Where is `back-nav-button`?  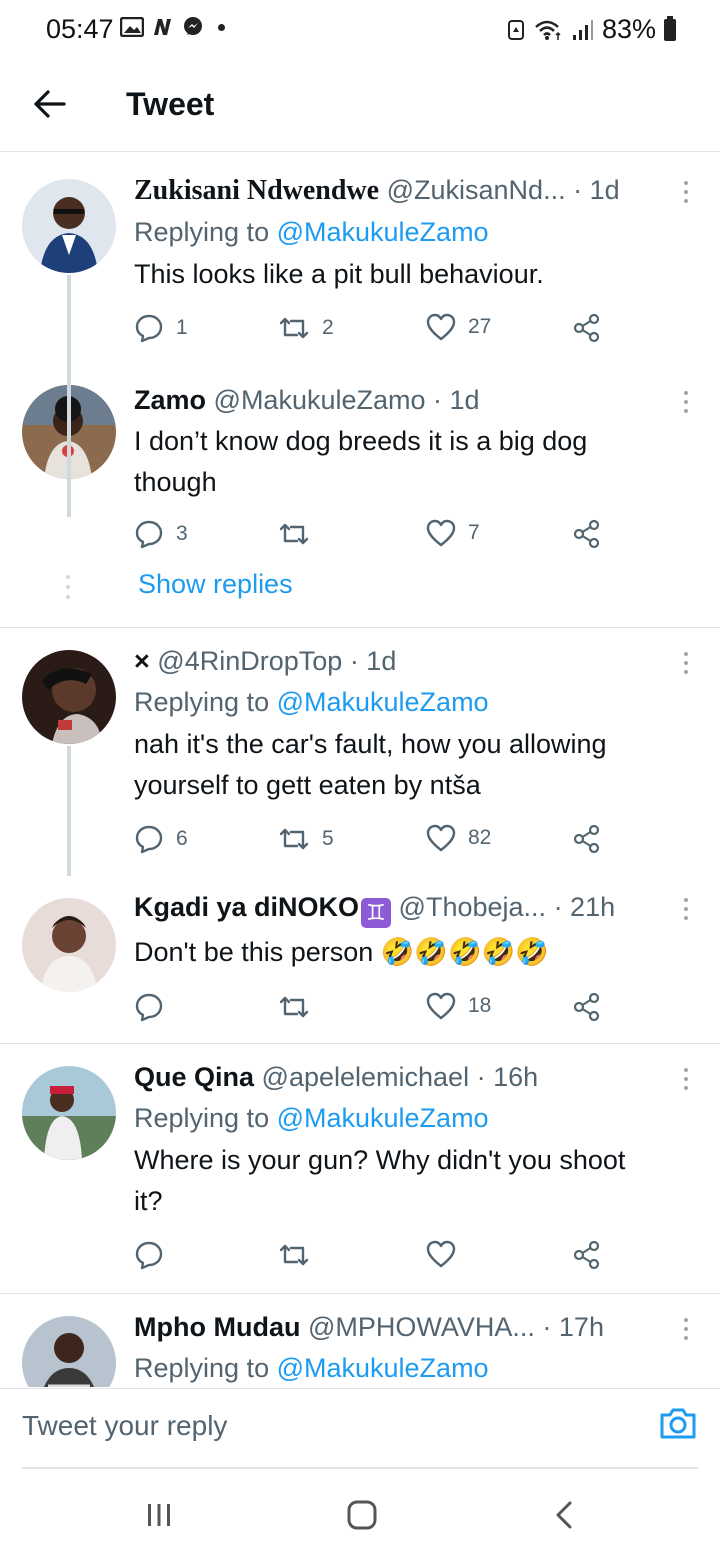 back-nav-button is located at coordinates (565, 1517).